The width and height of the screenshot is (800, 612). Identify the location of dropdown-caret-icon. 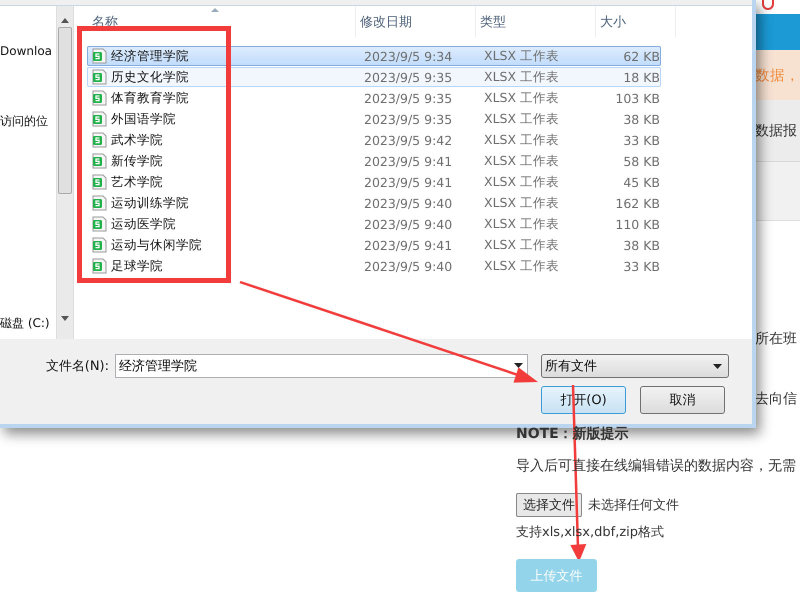
(717, 366).